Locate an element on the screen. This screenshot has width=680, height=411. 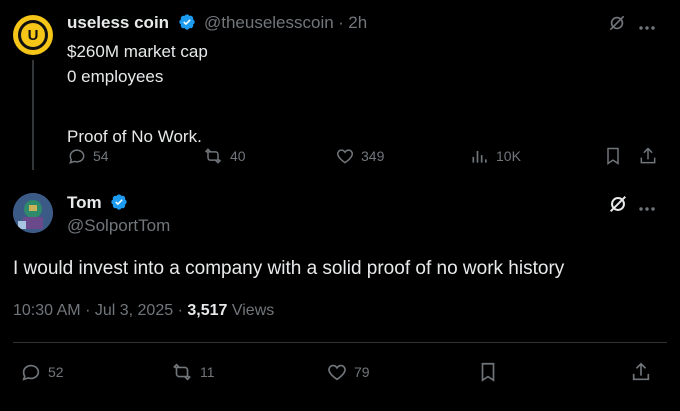
reply-meta: 10:30 AM · Jul 3, 2025 · 3,517 Views is located at coordinates (143, 311).